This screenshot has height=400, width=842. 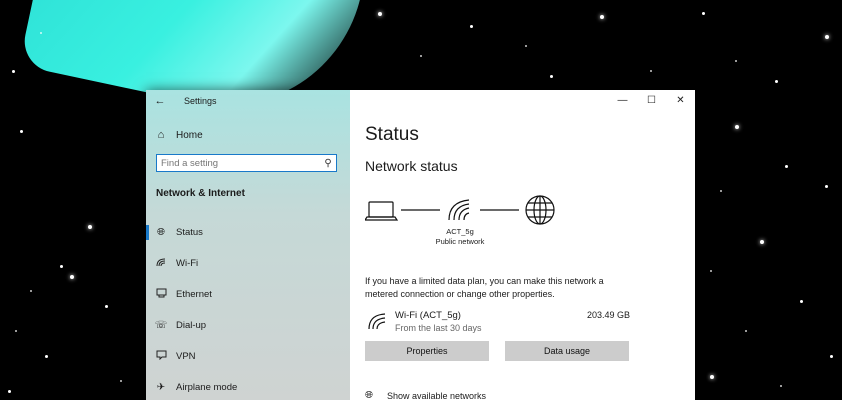 What do you see at coordinates (194, 294) in the screenshot?
I see `sidebar-item-label: Ethernet` at bounding box center [194, 294].